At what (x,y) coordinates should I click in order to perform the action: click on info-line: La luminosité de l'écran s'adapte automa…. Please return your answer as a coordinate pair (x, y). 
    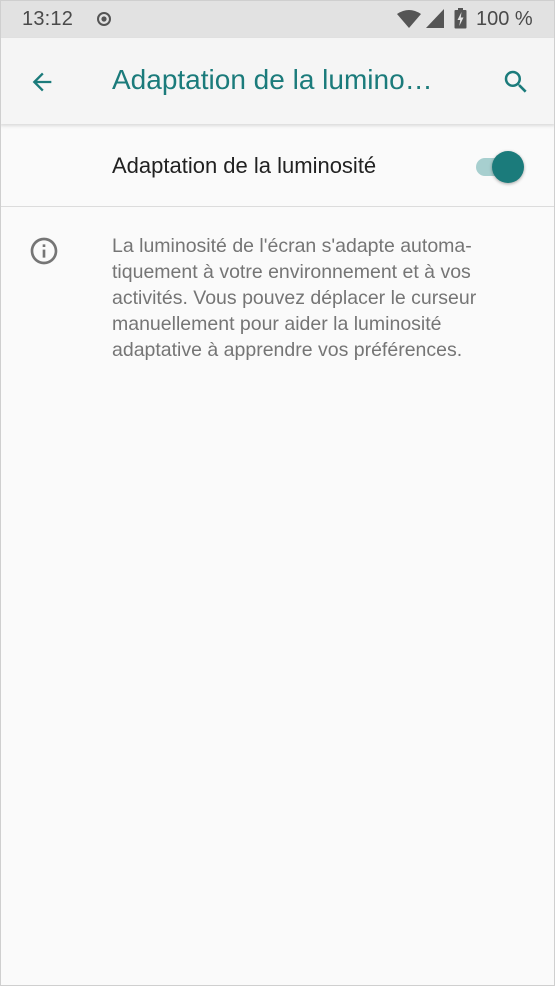
    Looking at the image, I should click on (292, 246).